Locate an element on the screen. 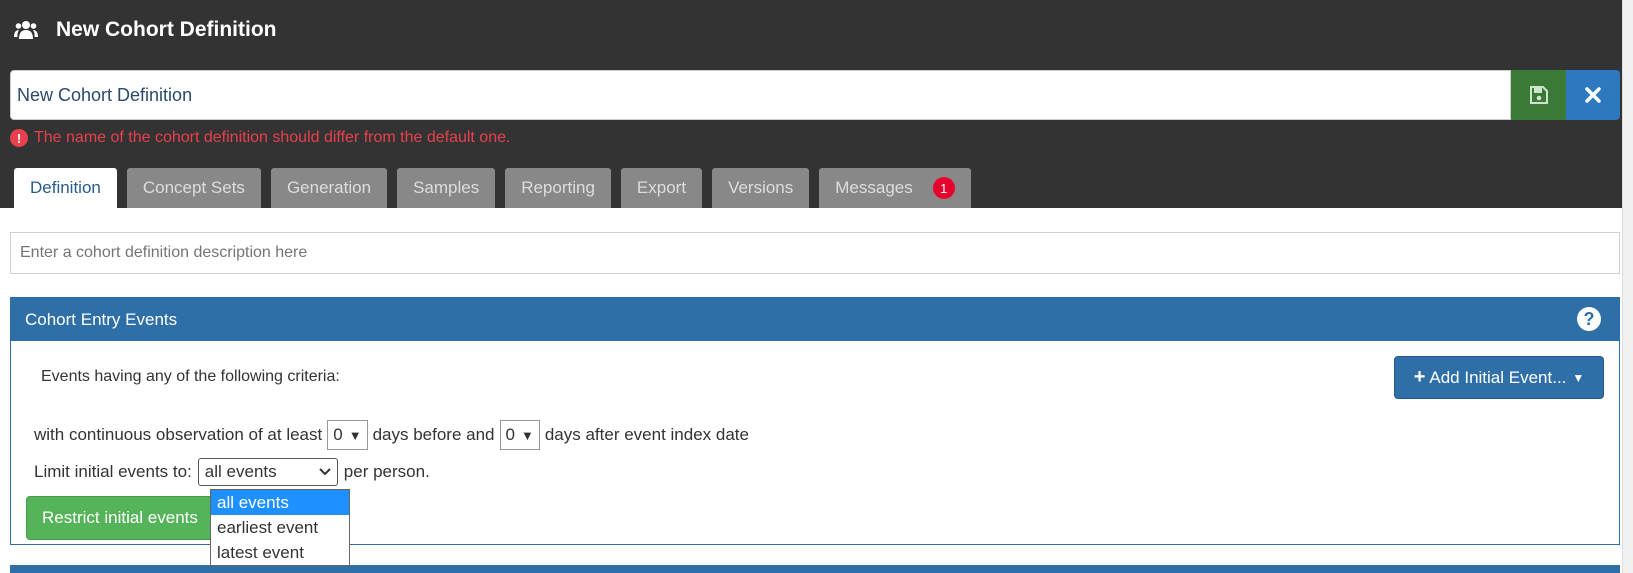 Image resolution: width=1633 pixels, height=573 pixels. days-after-select: 0 ▼ is located at coordinates (519, 435).